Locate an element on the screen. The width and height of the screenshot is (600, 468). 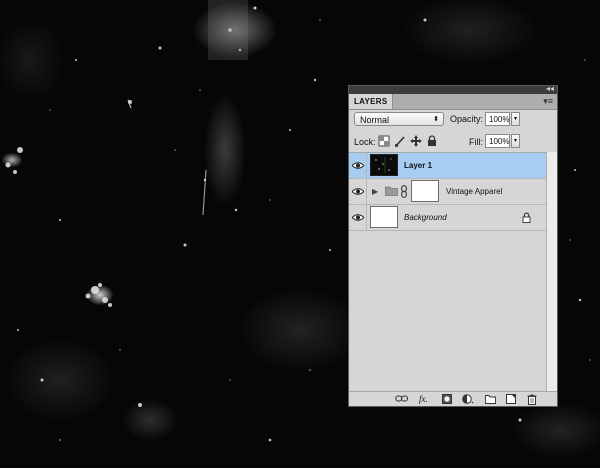
layer-row-vintage-apparel: ▶ Vintage Apparel is located at coordinates (447, 192).